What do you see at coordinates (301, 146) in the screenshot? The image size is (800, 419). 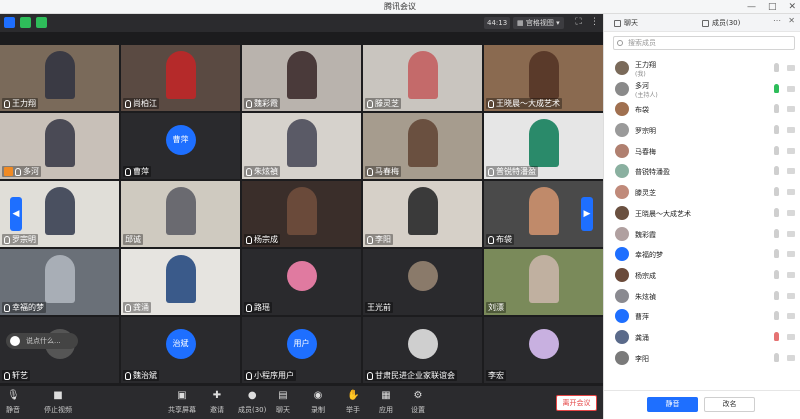 I see `video-tile: 朱炫禎` at bounding box center [301, 146].